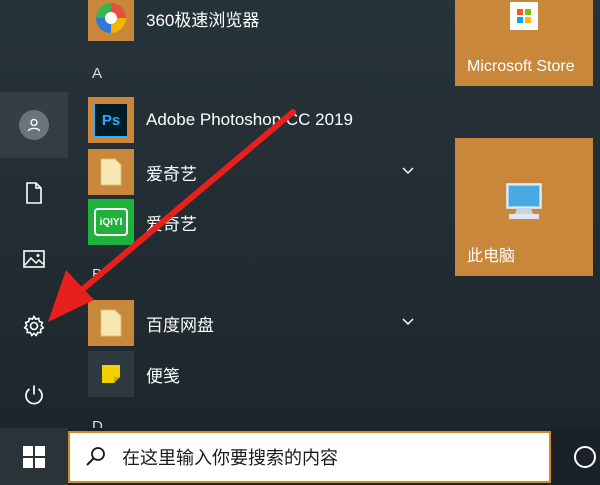 The width and height of the screenshot is (600, 485). Describe the element at coordinates (249, 119) in the screenshot. I see `app-label: Adobe Photoshop CC 2019` at that location.